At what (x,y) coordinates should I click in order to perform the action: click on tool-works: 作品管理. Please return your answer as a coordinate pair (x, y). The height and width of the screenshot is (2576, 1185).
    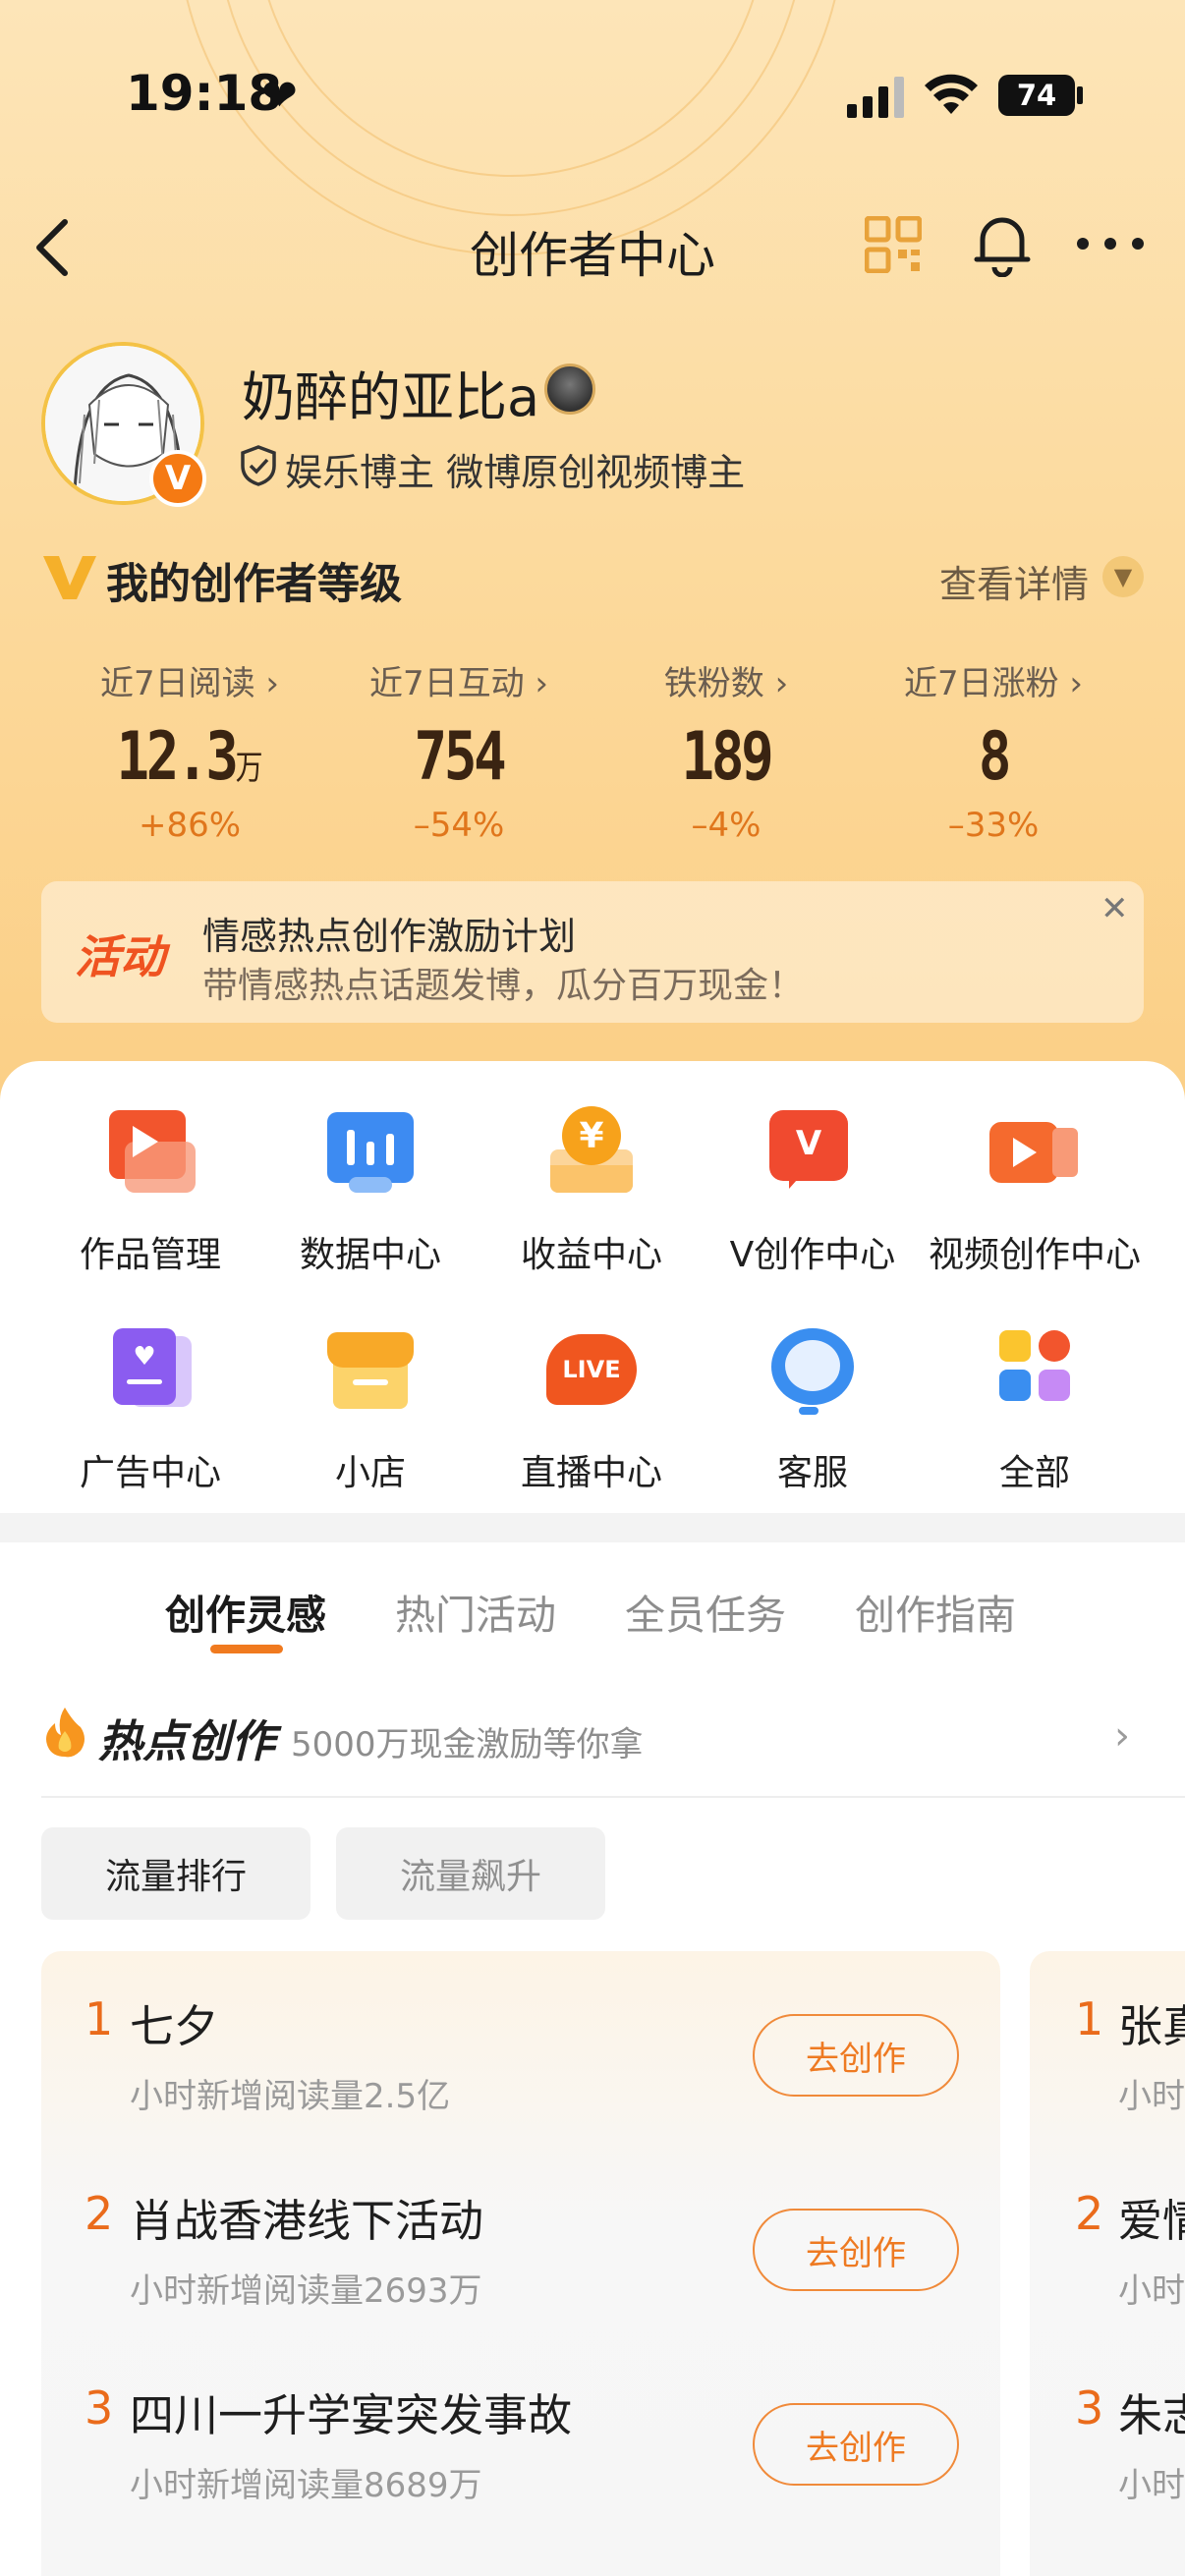
    Looking at the image, I should click on (150, 1191).